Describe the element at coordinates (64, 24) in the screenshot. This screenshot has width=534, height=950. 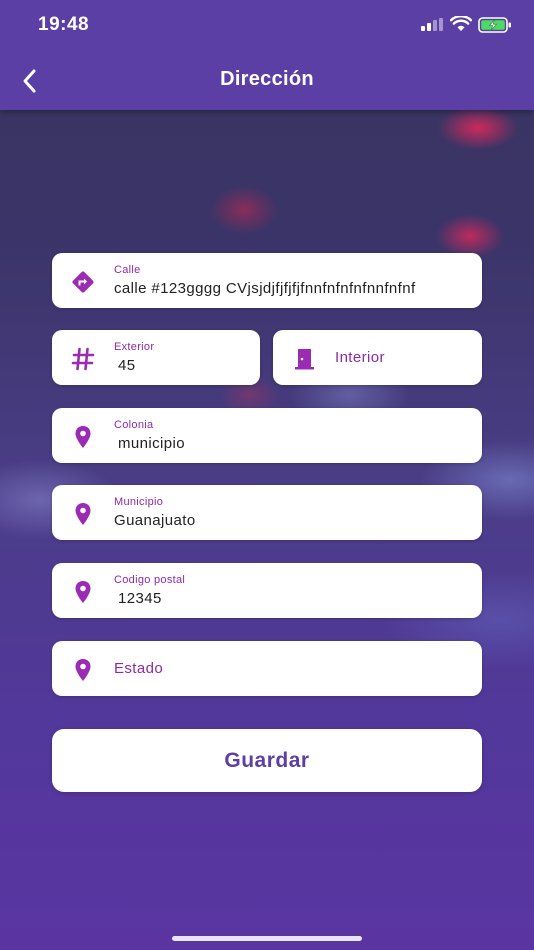
I see `status-time: 19:48` at that location.